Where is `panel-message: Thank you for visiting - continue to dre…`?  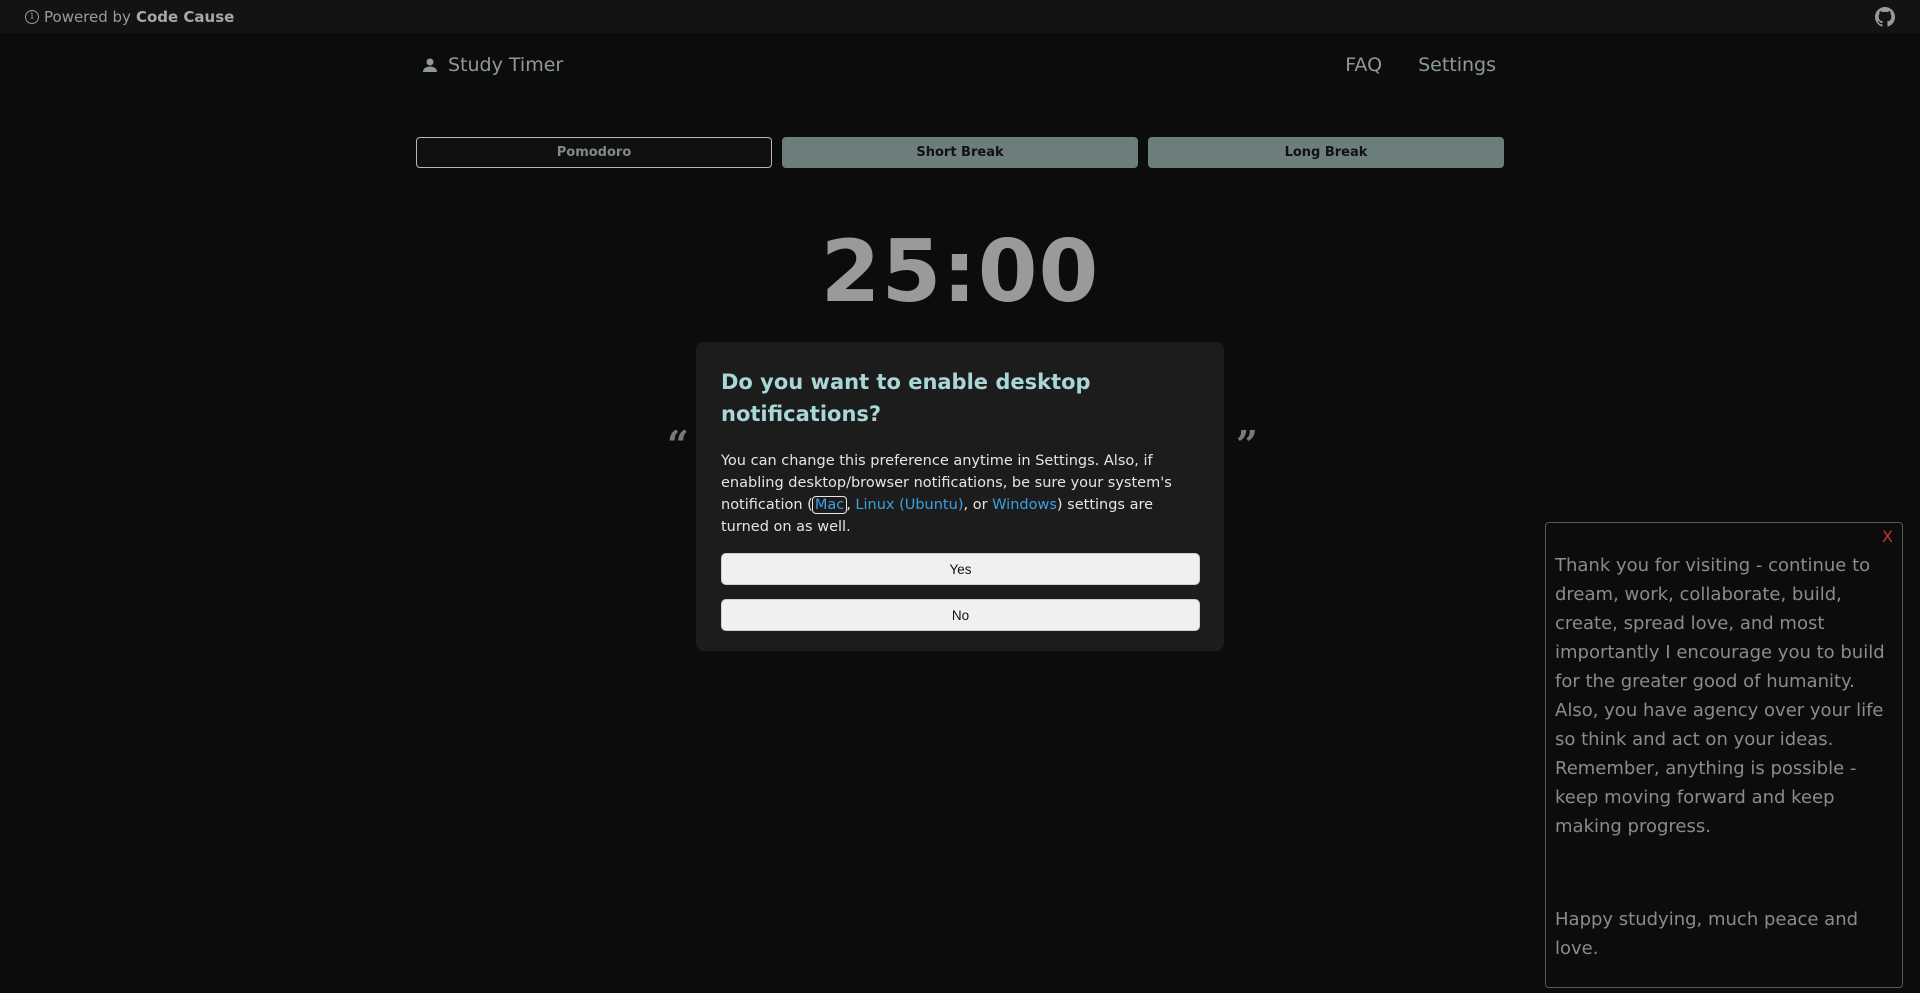 panel-message: Thank you for visiting - continue to dre… is located at coordinates (1720, 696).